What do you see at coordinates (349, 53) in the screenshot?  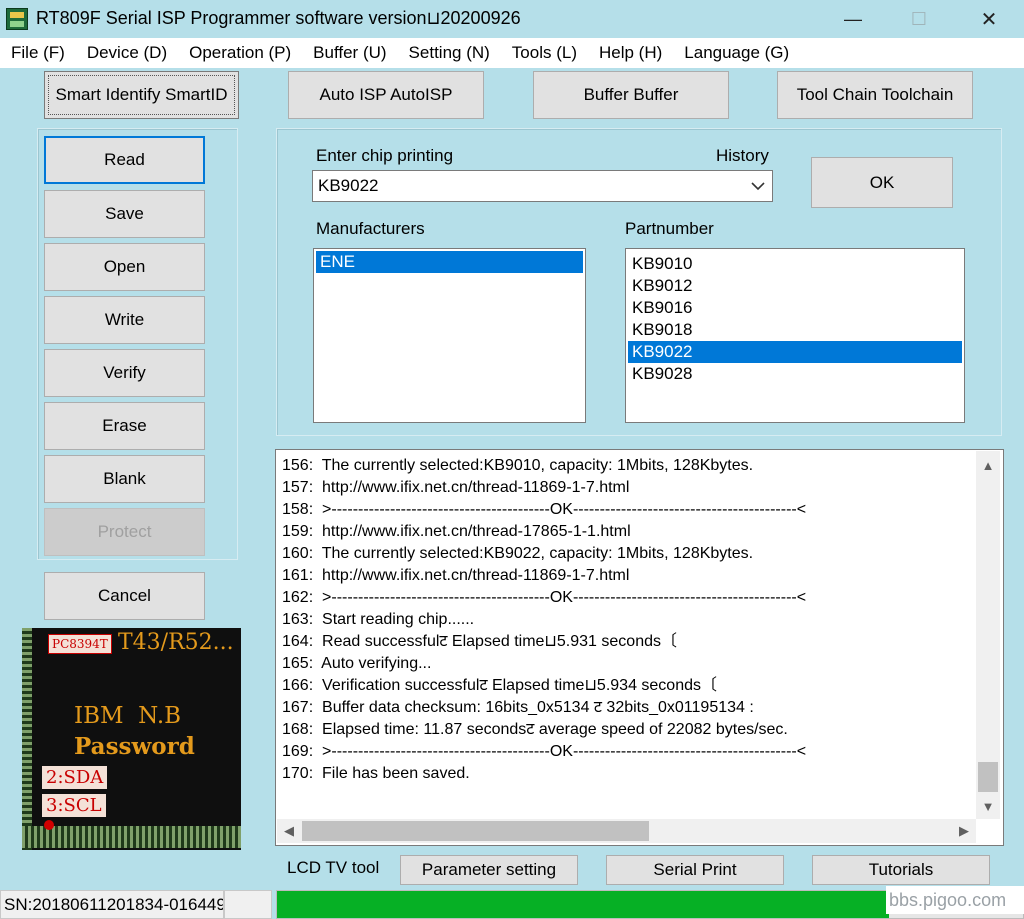 I see `menu-buffer: Buffer (U)` at bounding box center [349, 53].